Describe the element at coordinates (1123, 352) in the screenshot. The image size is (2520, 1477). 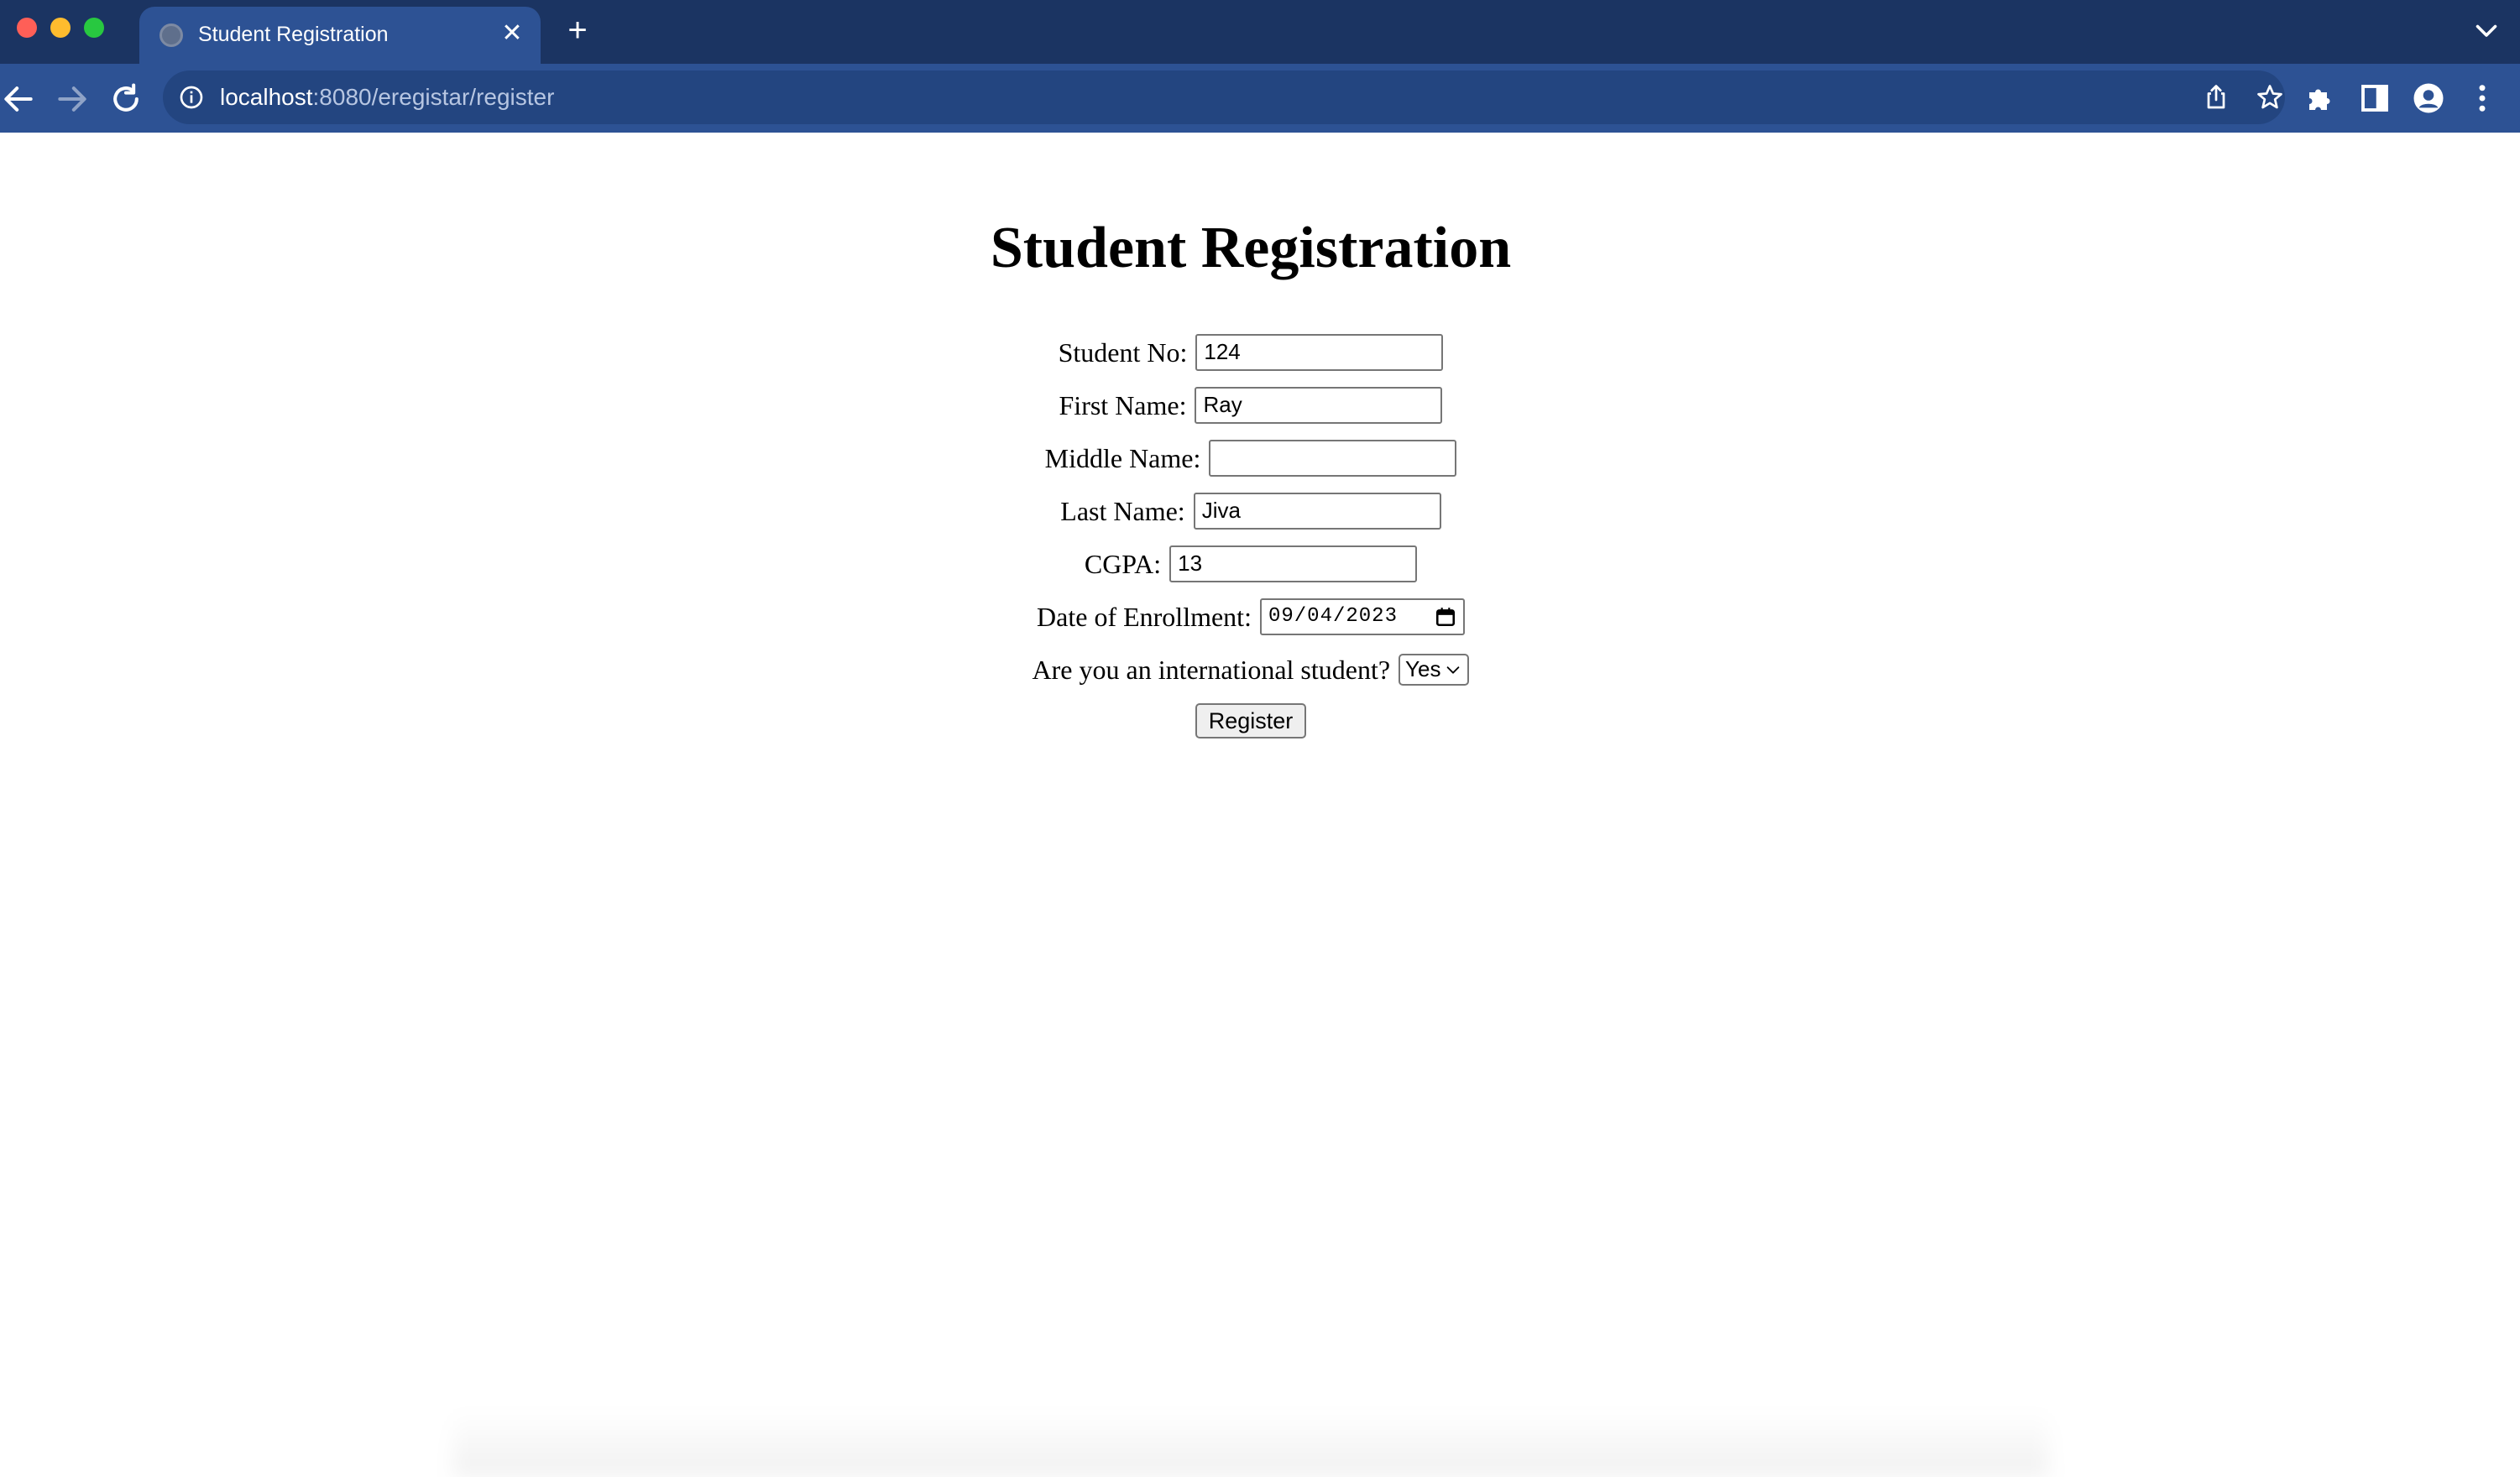
I see `student-no-label: Student No:` at that location.